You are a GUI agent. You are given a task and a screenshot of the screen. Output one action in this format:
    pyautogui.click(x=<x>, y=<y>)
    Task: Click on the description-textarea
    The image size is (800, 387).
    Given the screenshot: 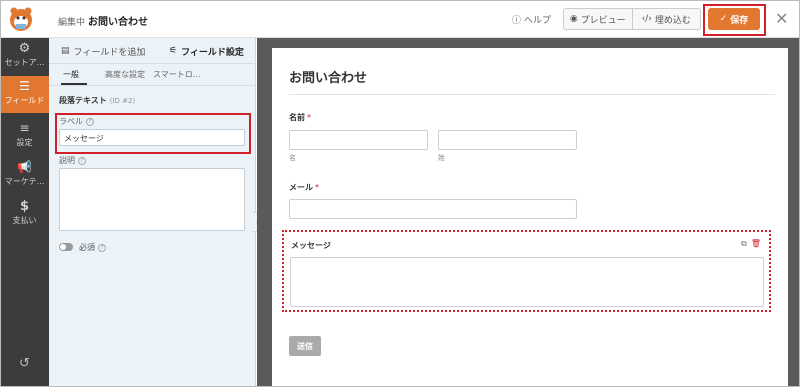 What is the action you would take?
    pyautogui.click(x=152, y=199)
    